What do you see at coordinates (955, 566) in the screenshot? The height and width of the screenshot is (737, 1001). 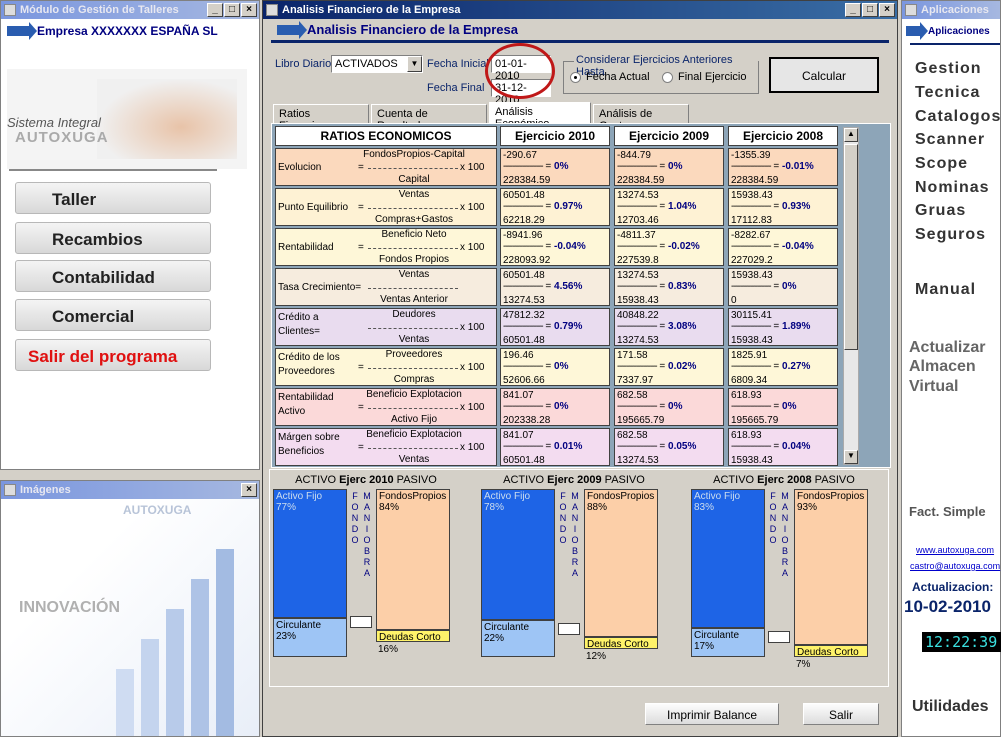 I see `email-link: castro@autoxuga.com` at bounding box center [955, 566].